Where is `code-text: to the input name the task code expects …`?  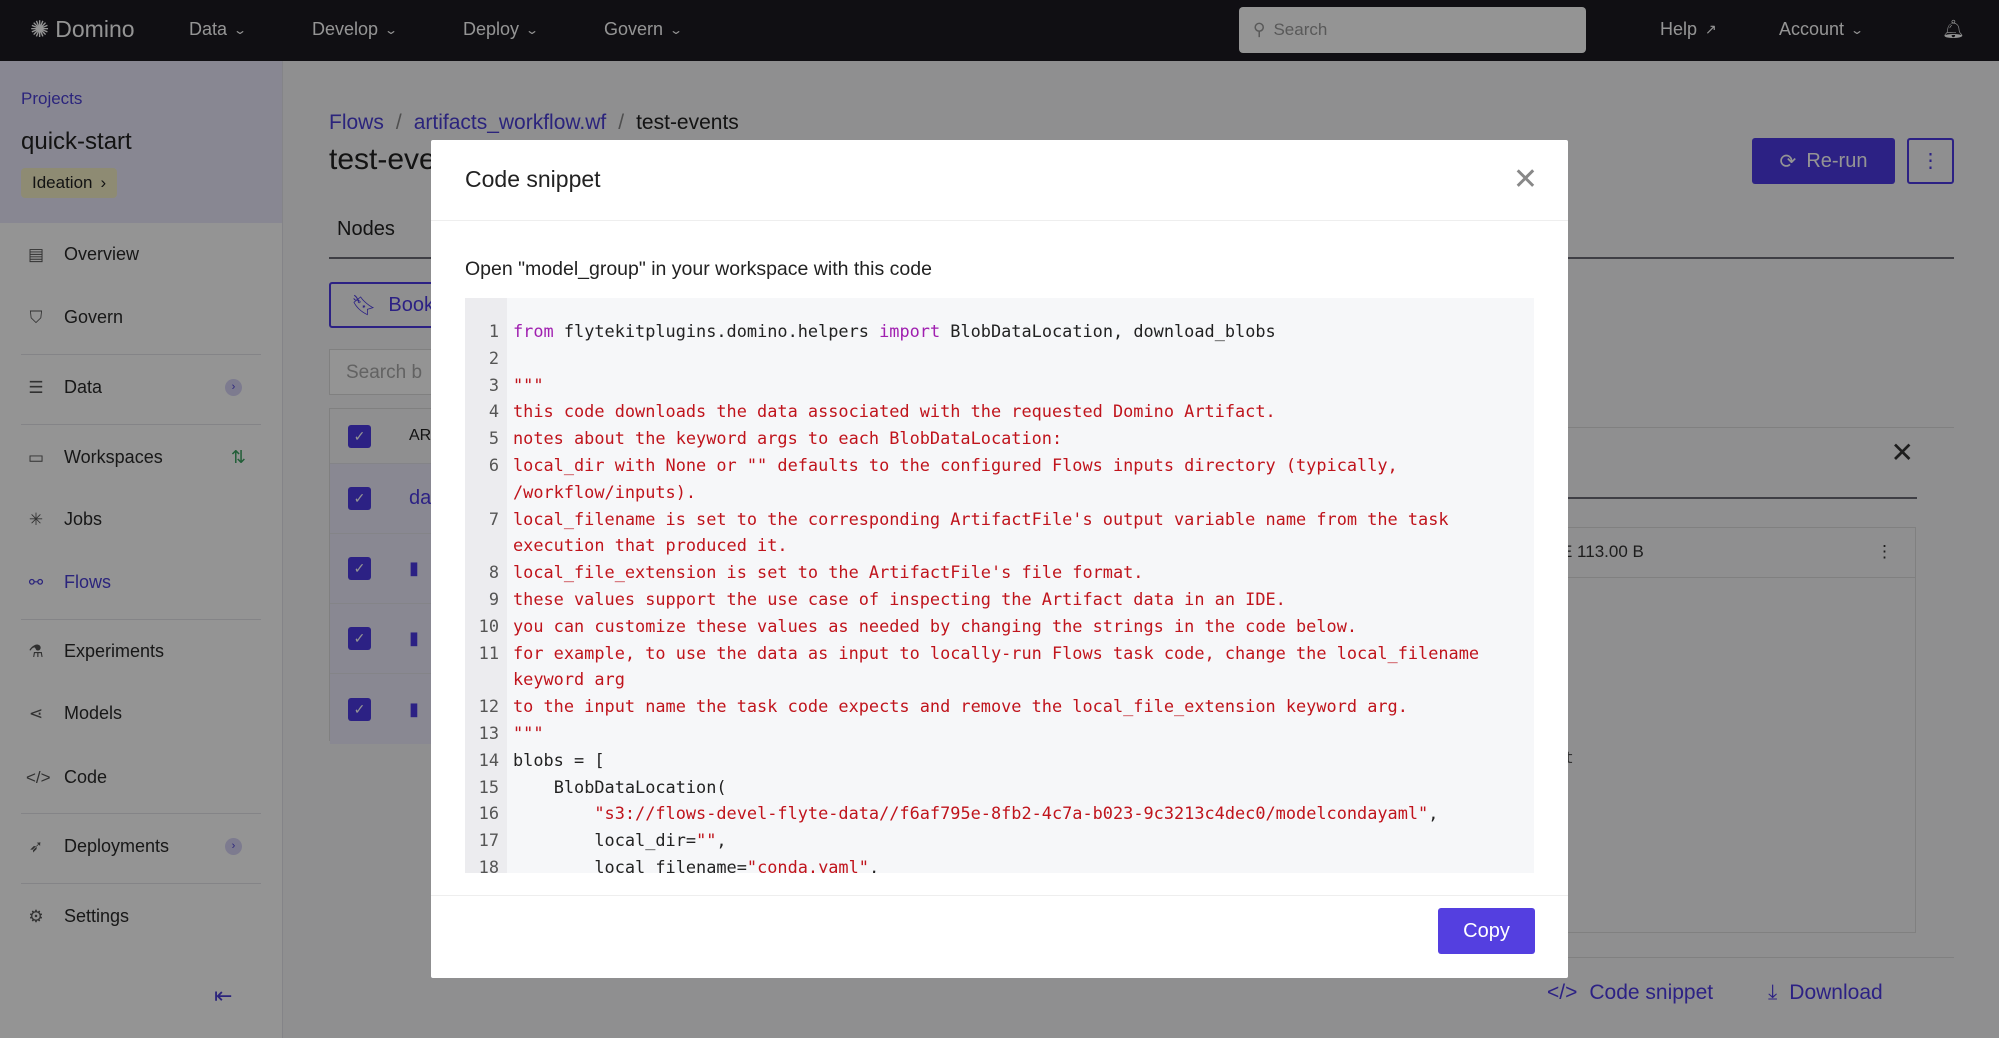 code-text: to the input name the task code expects … is located at coordinates (1009, 706).